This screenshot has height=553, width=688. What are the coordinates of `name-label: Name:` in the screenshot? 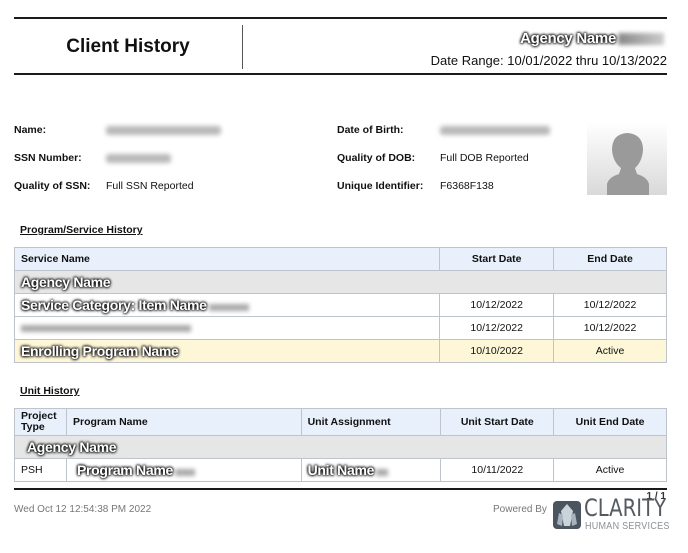 It's located at (30, 130).